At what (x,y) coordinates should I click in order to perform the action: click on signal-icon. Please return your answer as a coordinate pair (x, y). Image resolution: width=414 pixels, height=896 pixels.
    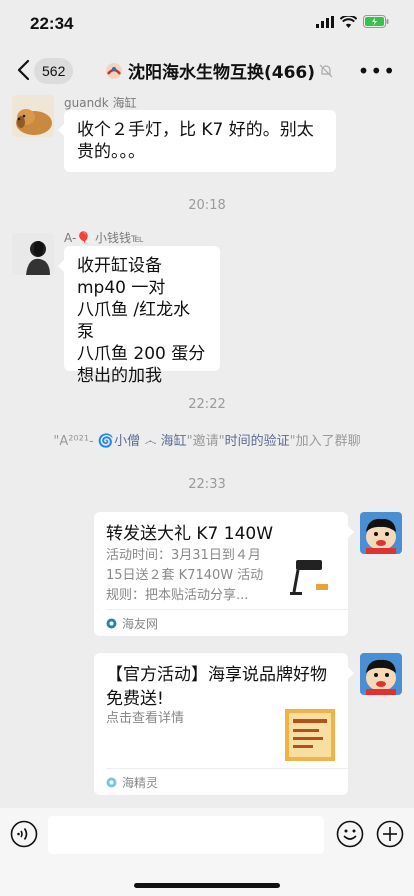
    Looking at the image, I should click on (325, 21).